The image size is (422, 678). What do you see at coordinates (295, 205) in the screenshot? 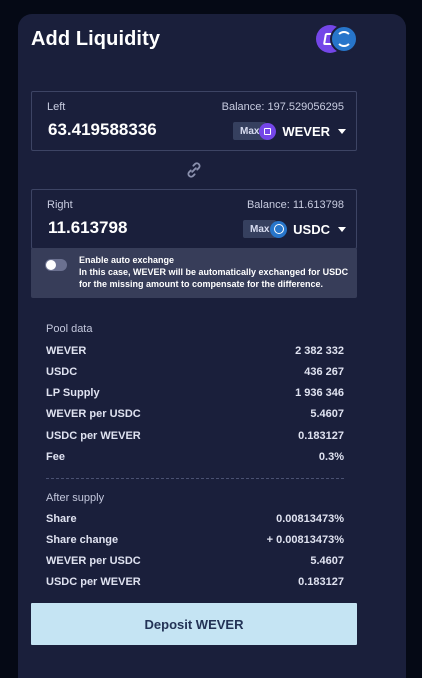
I see `right-balance: Balance: 11.613798` at bounding box center [295, 205].